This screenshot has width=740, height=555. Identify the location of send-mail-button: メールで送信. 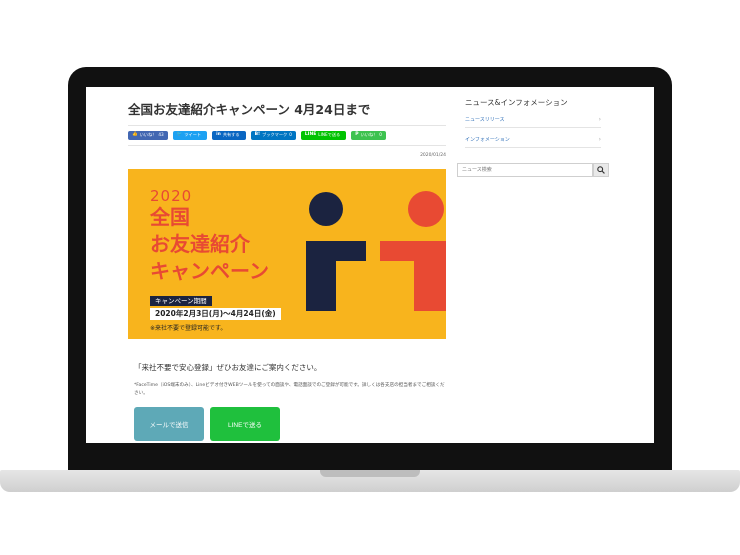
(169, 424).